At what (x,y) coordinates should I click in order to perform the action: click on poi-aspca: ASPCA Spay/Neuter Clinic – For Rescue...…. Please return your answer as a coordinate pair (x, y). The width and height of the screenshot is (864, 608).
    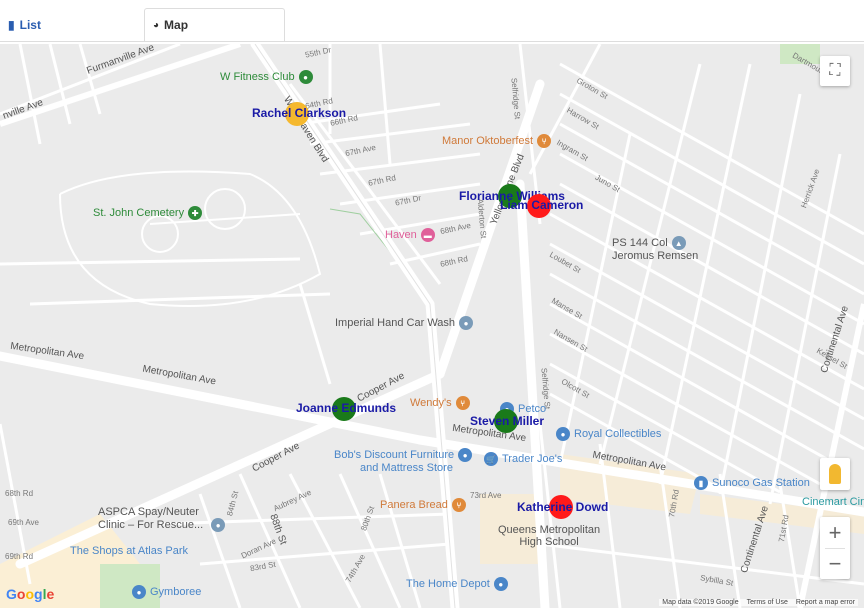
    Looking at the image, I should click on (162, 519).